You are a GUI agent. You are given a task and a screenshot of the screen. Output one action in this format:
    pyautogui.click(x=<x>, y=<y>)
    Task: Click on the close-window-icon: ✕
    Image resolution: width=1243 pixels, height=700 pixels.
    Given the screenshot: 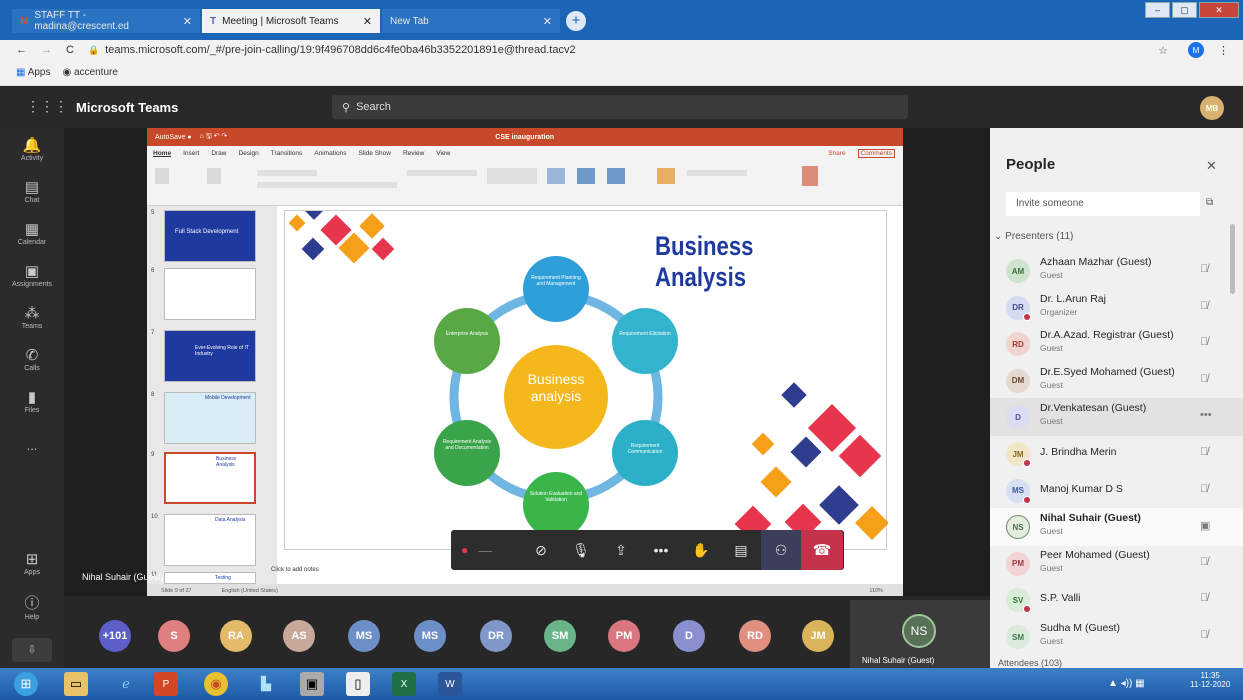 What is the action you would take?
    pyautogui.click(x=1219, y=10)
    